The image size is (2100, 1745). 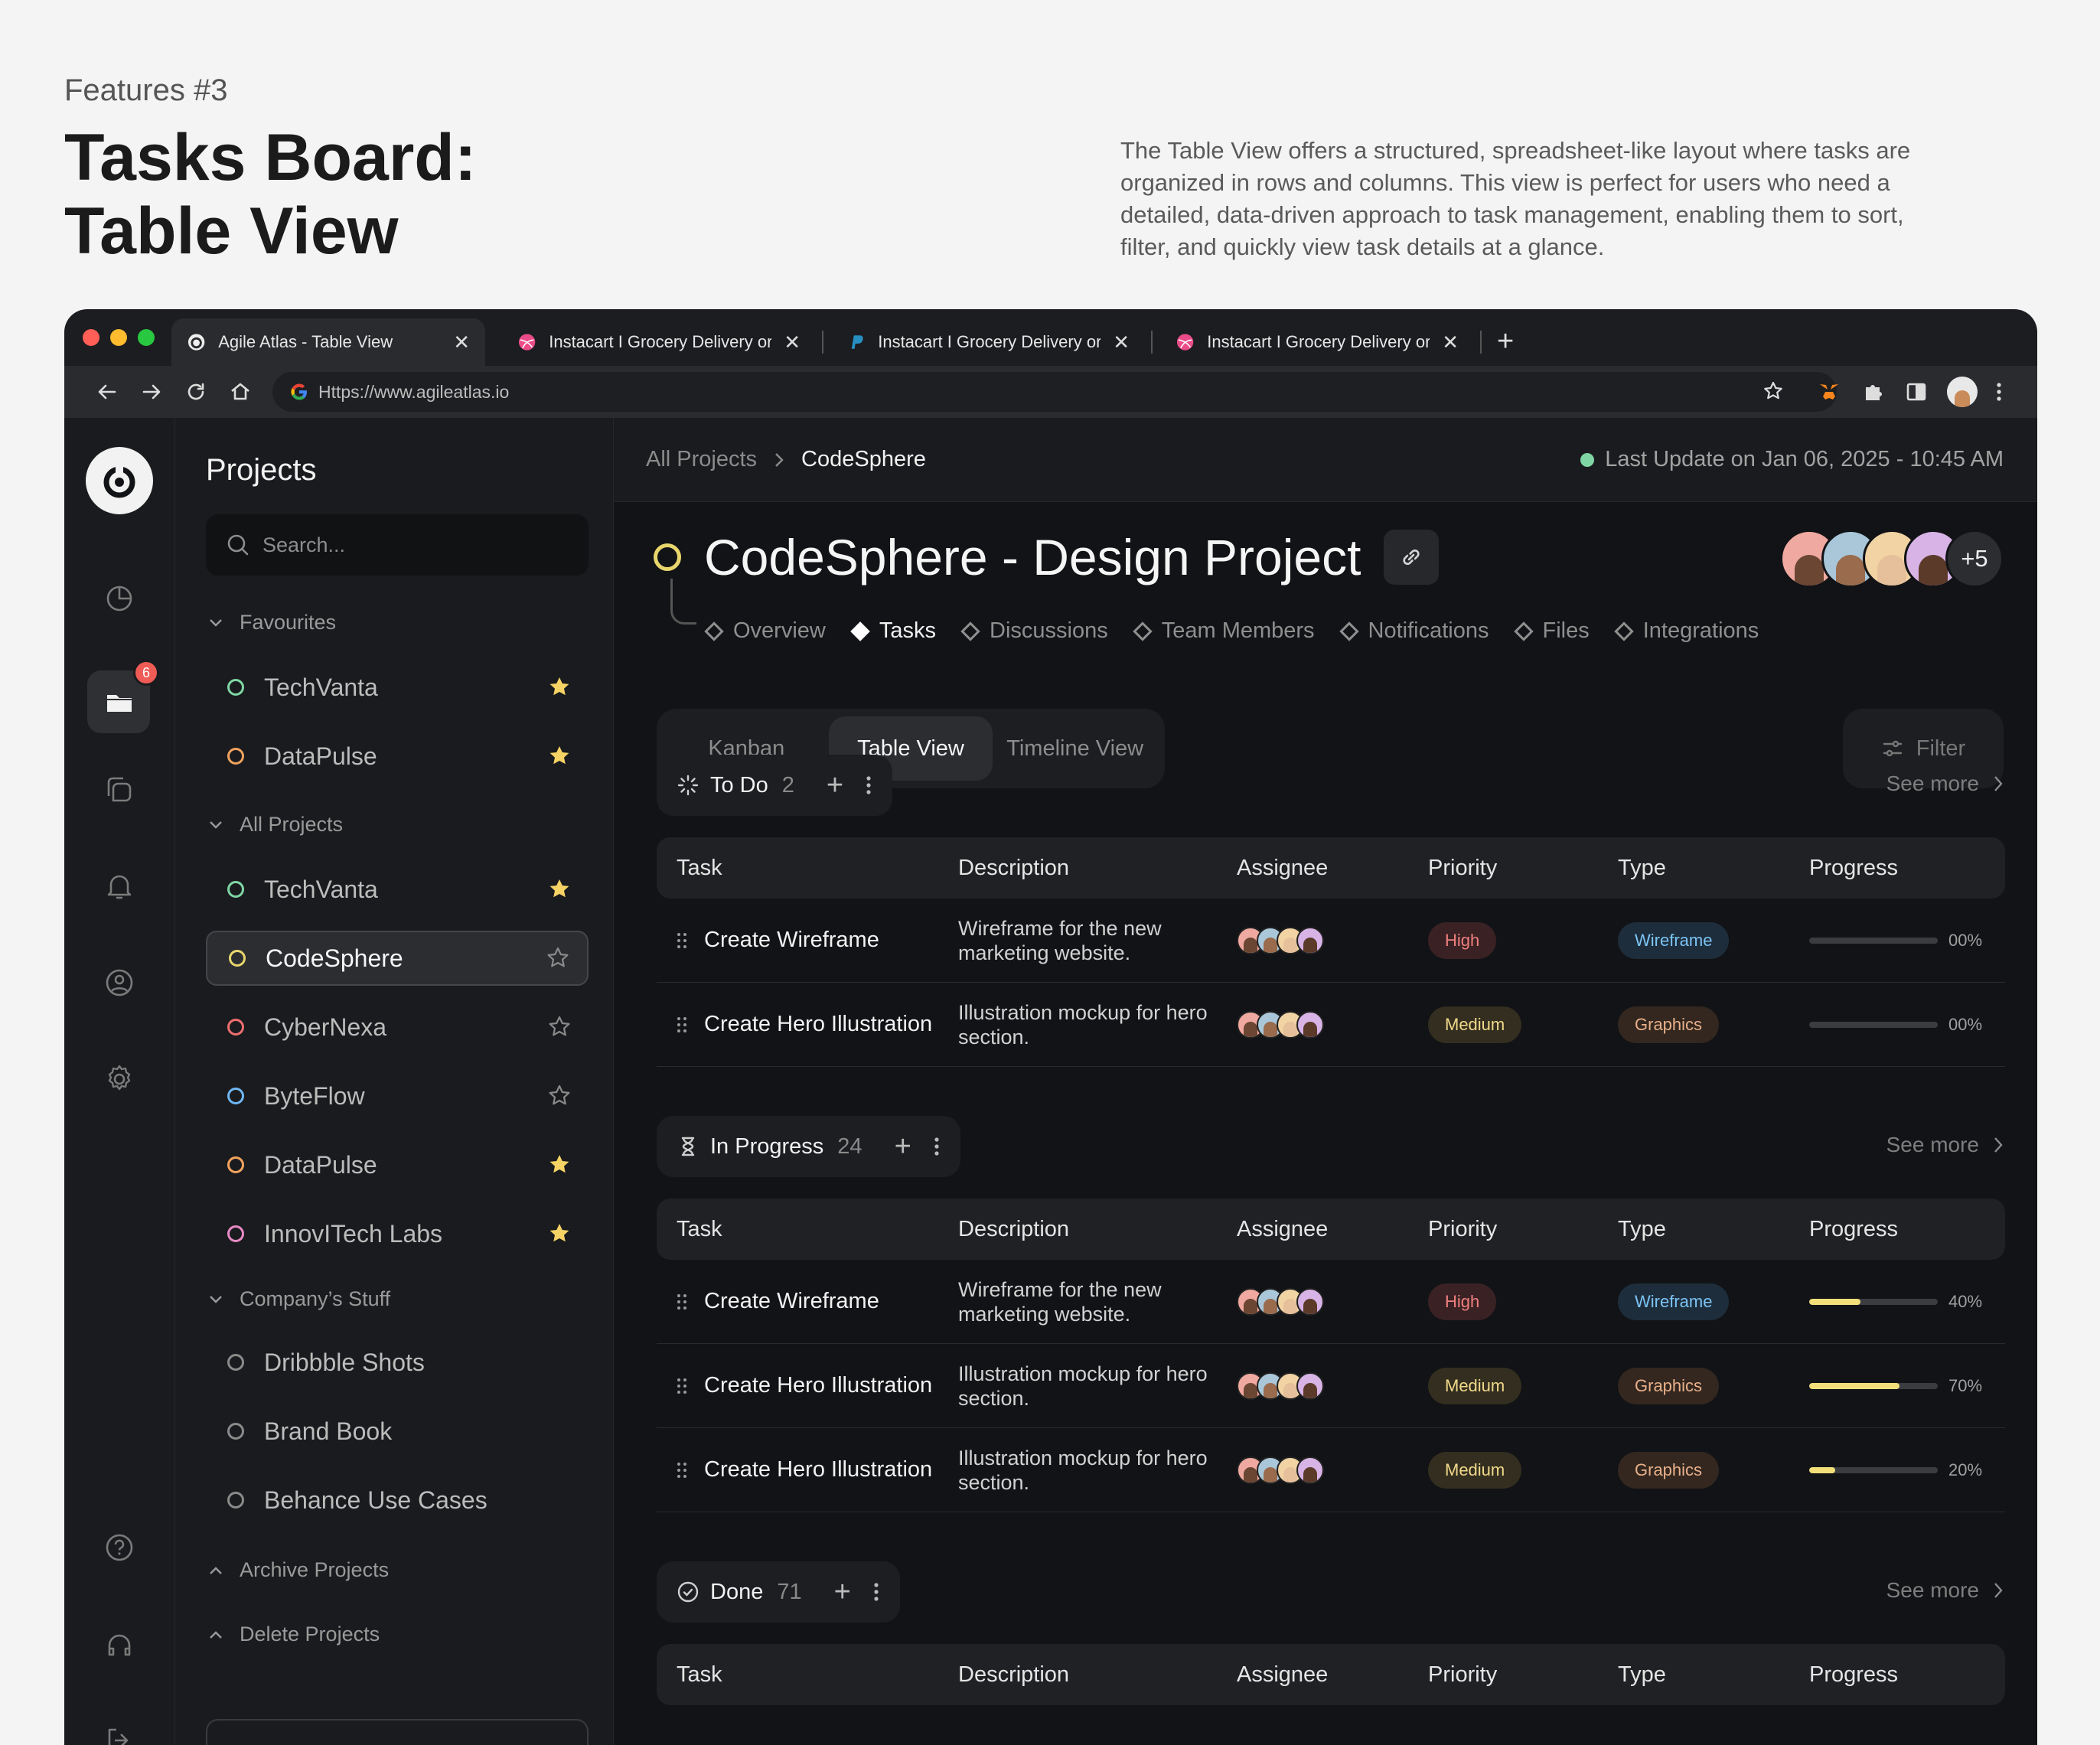 I want to click on extensions-puzzle-icon, so click(x=1873, y=392).